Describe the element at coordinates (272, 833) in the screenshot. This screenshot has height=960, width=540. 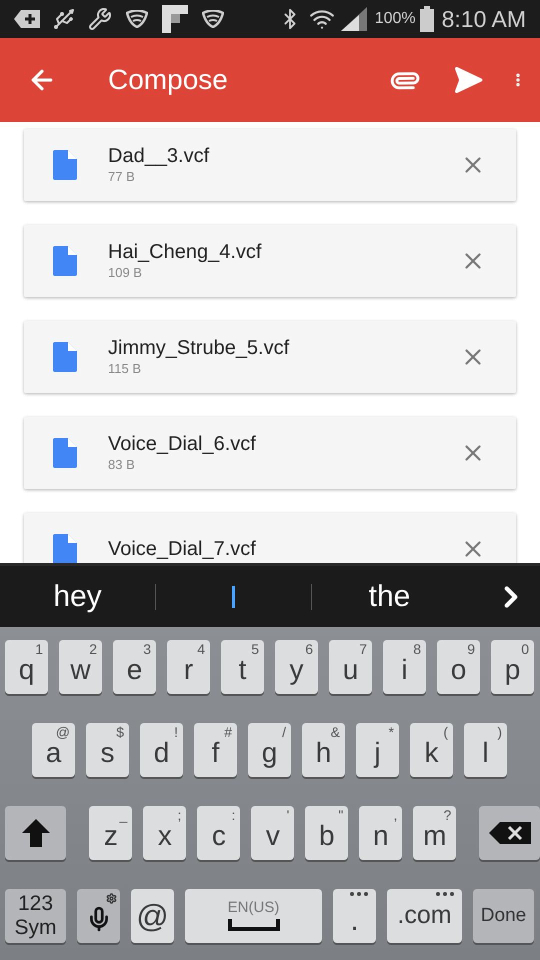
I see `keyboard-key: v '` at that location.